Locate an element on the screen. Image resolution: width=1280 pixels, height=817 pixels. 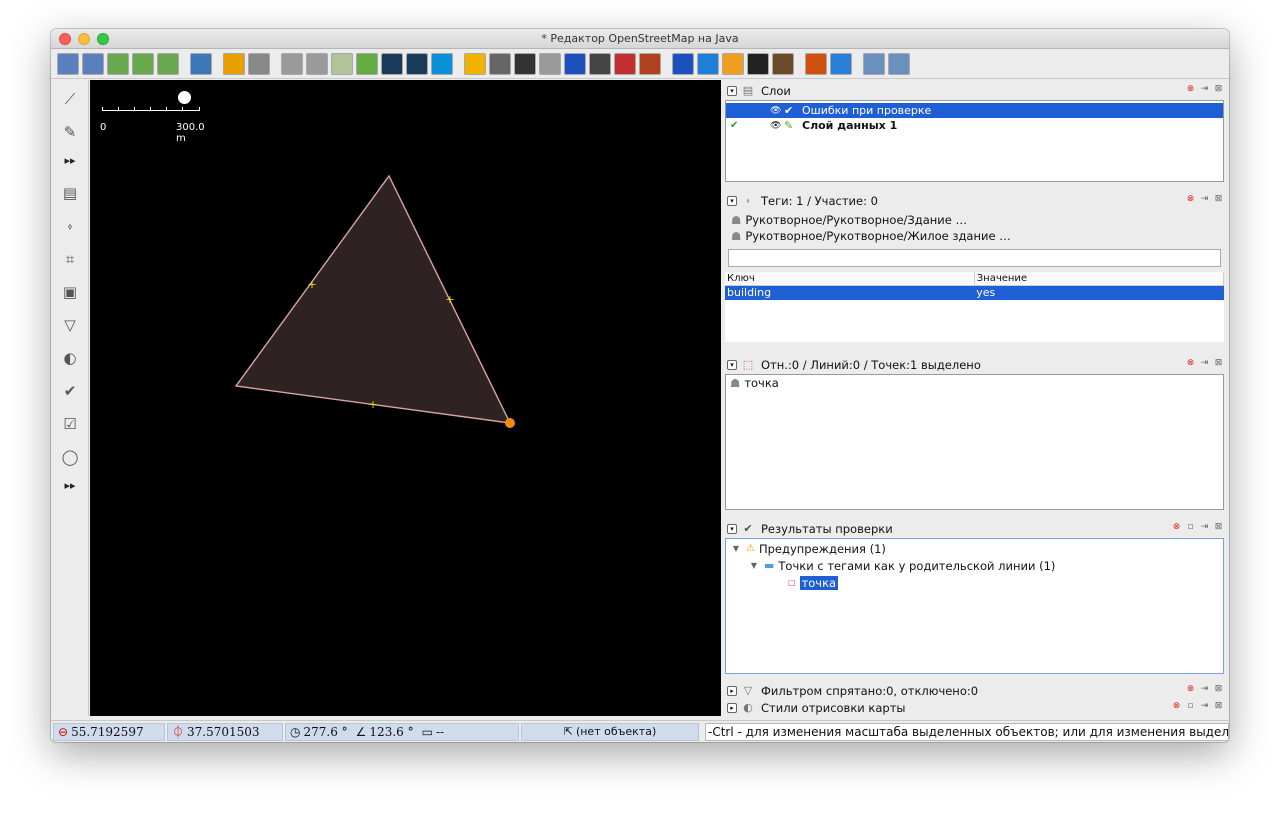
download-along-button is located at coordinates (143, 63).